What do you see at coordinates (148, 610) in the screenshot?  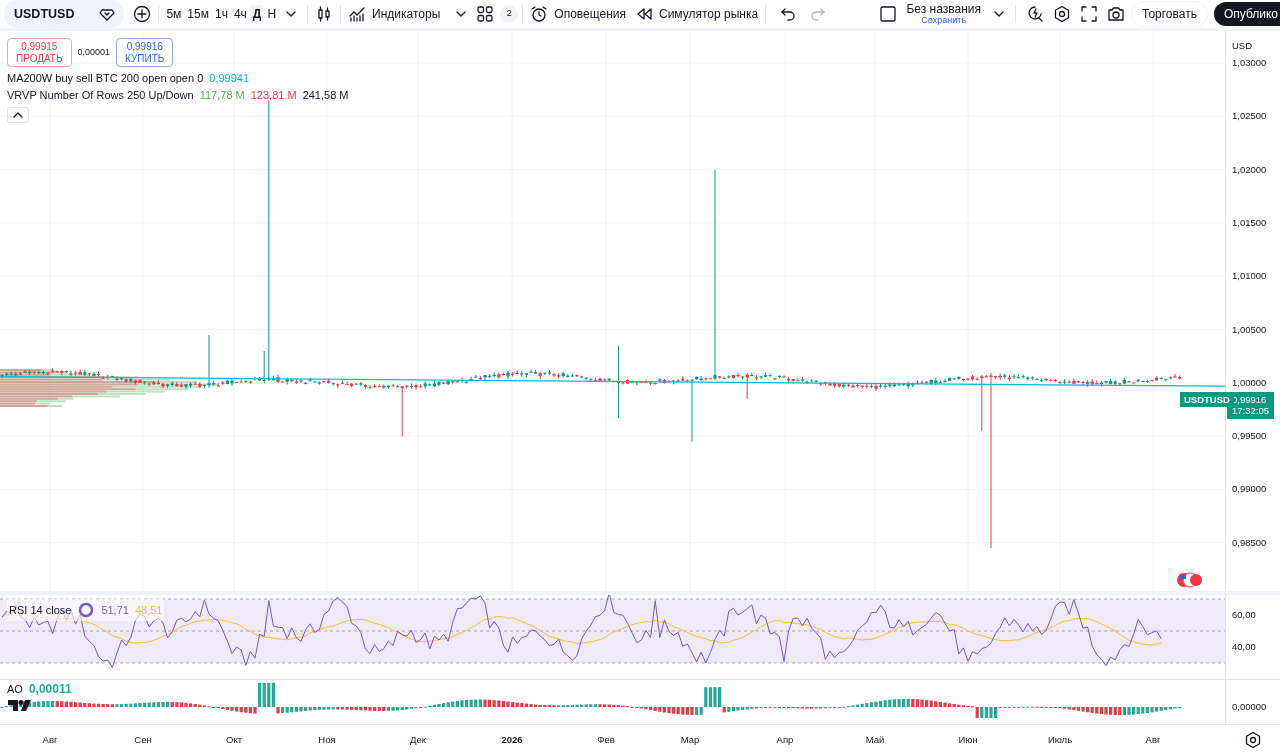 I see `study-value: 48,51` at bounding box center [148, 610].